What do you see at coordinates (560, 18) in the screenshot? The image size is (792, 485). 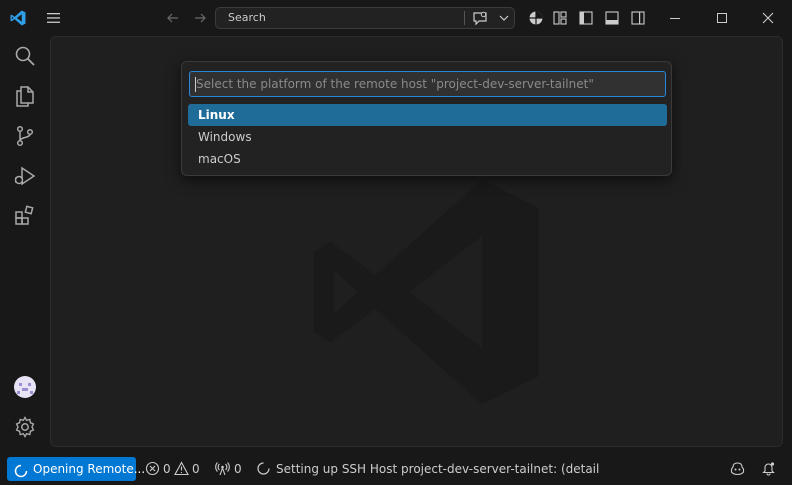 I see `customize-layout-icon` at bounding box center [560, 18].